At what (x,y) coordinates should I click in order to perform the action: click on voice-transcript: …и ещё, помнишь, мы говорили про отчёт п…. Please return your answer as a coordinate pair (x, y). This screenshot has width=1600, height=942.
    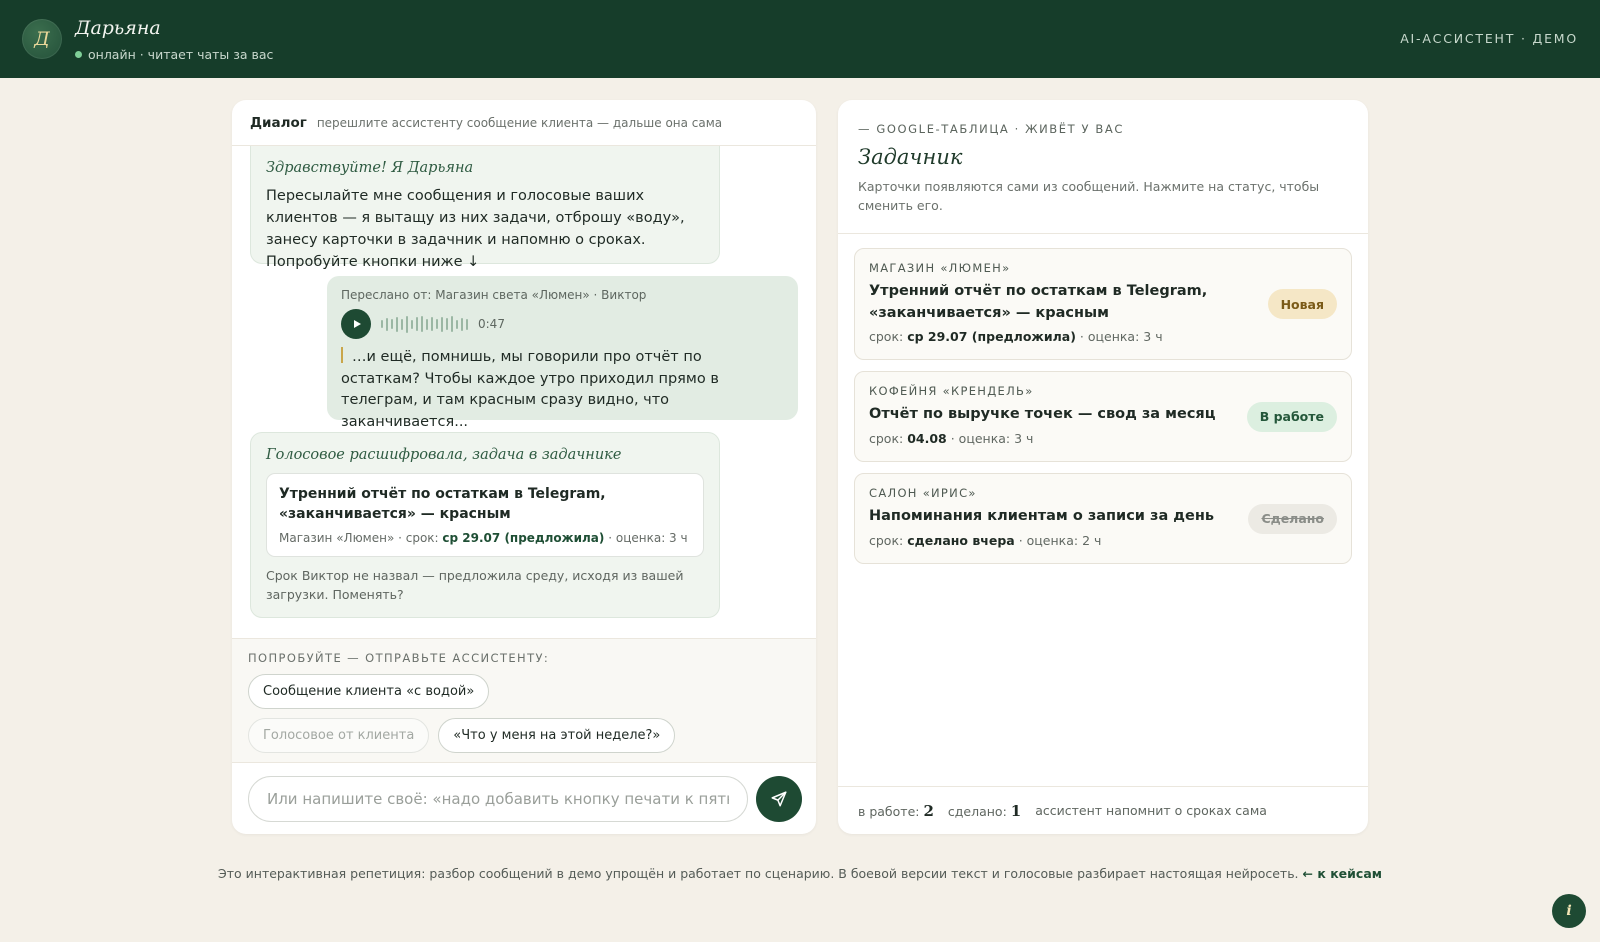
    Looking at the image, I should click on (562, 390).